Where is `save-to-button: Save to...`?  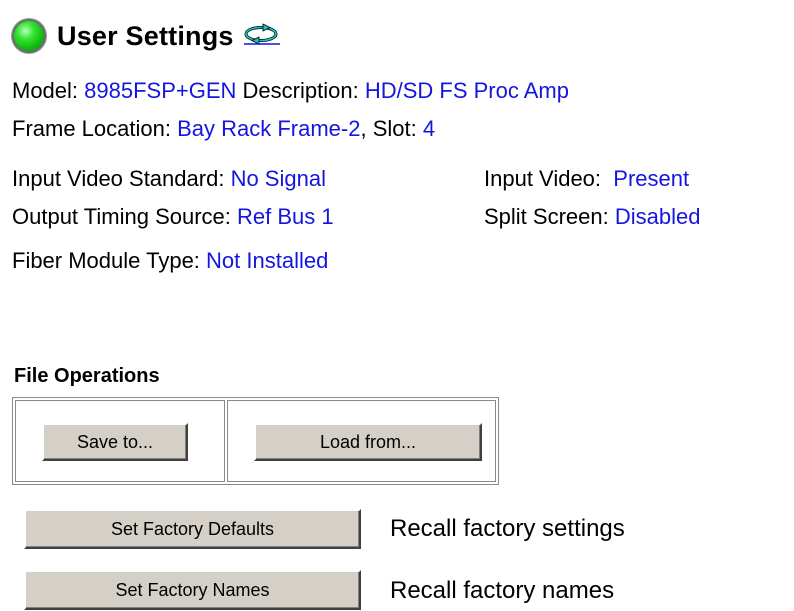 save-to-button: Save to... is located at coordinates (115, 442).